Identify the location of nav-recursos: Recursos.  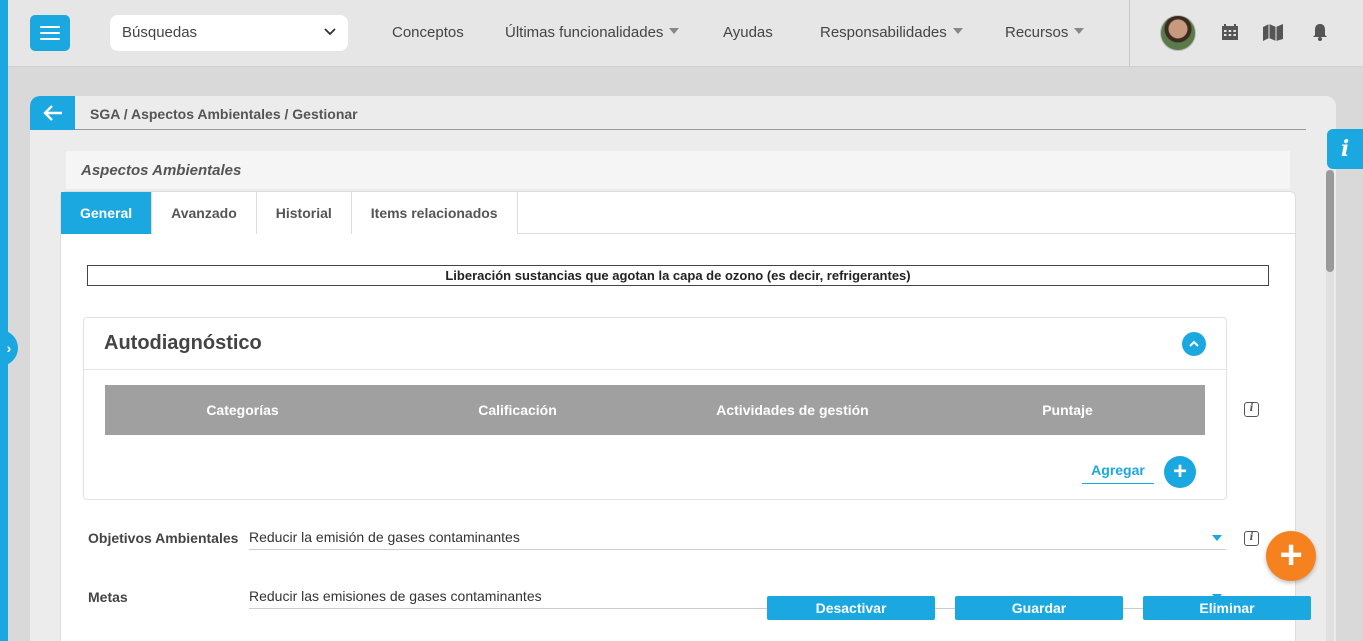
(1045, 33).